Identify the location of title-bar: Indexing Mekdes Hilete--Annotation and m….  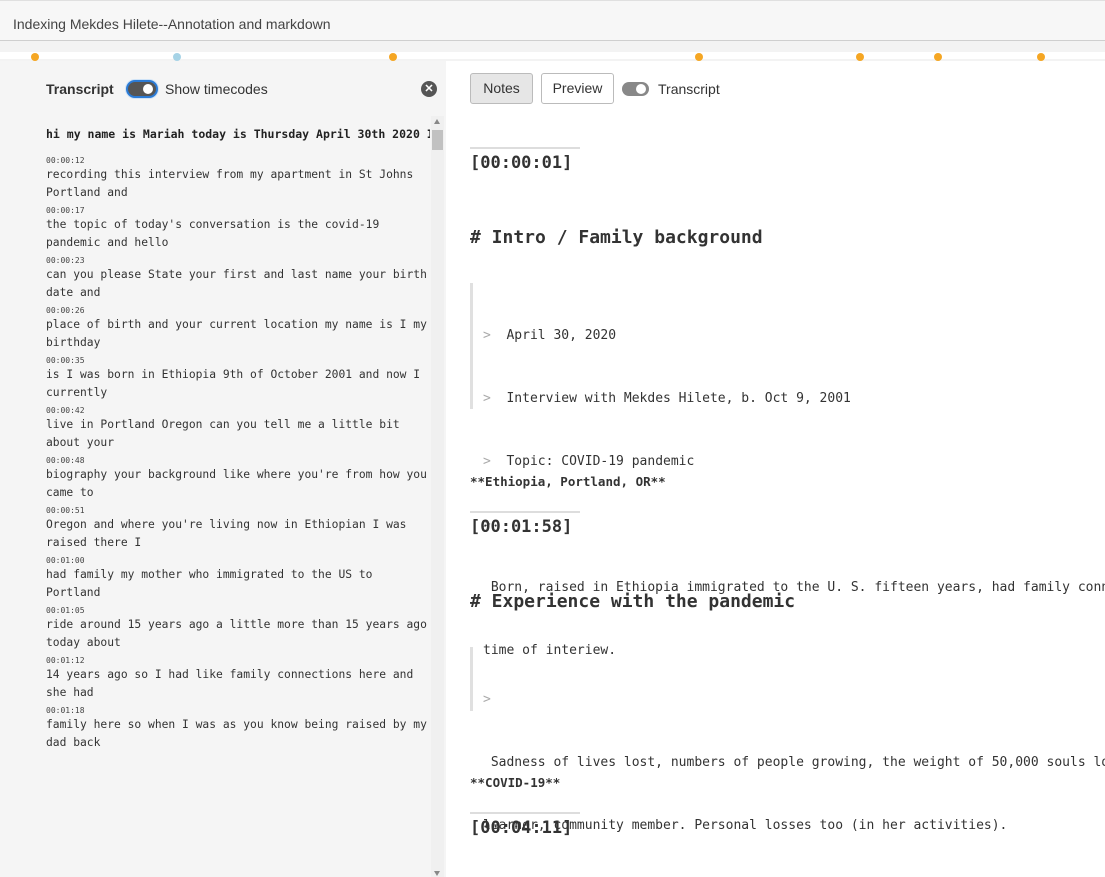
(552, 20).